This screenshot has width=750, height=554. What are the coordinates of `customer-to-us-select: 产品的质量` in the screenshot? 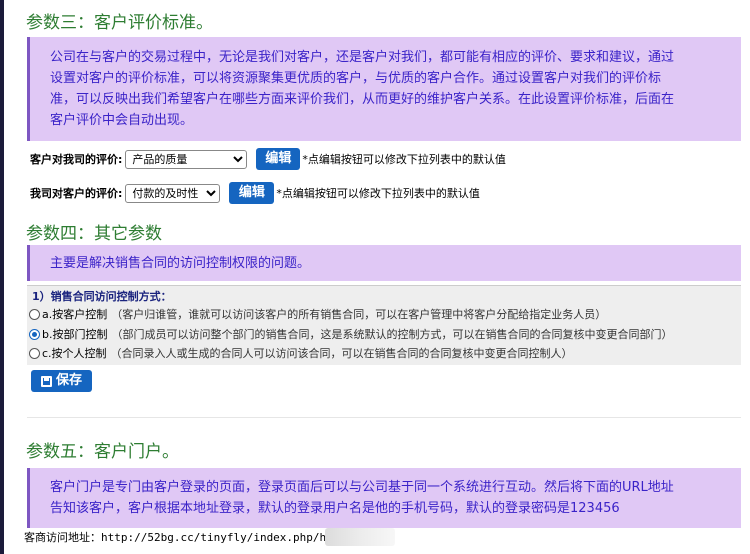 It's located at (186, 159).